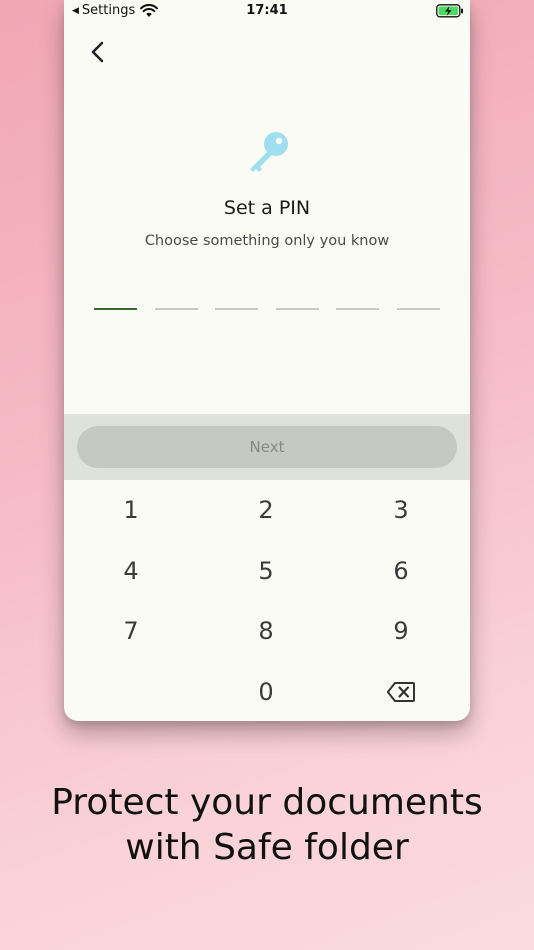  What do you see at coordinates (266, 631) in the screenshot?
I see `key-8: 8` at bounding box center [266, 631].